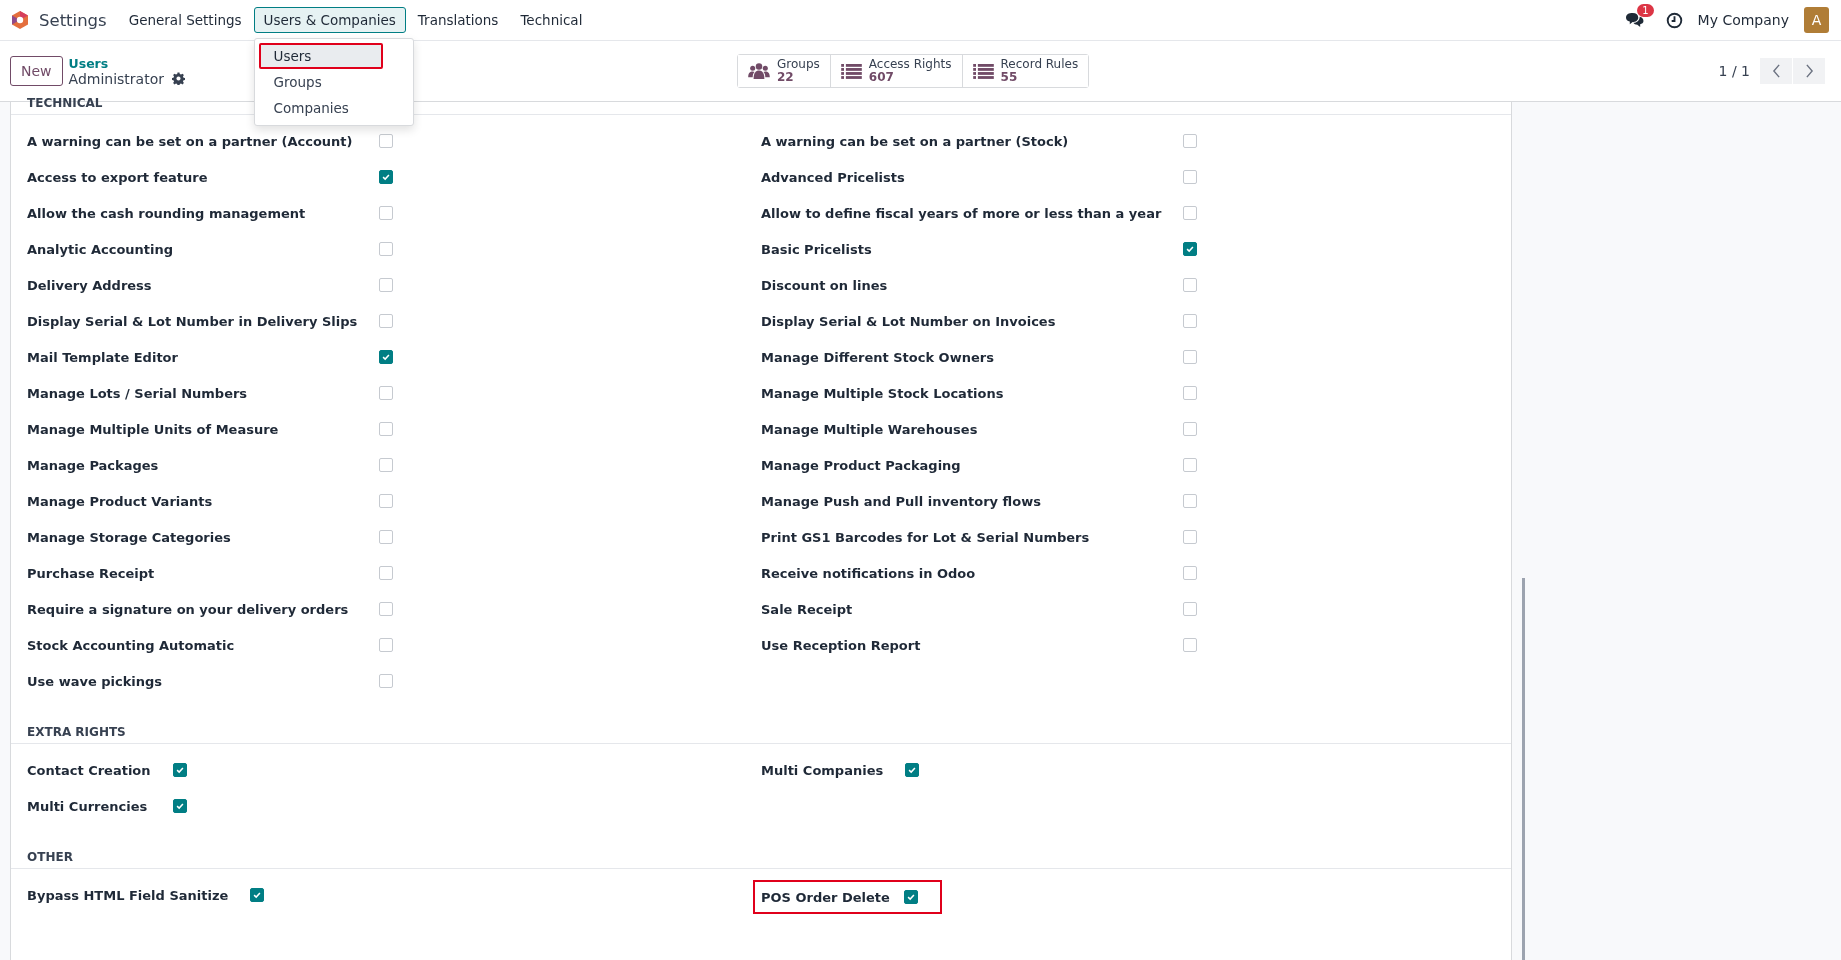 This screenshot has height=960, width=1841. I want to click on pager-value: 1 / 1, so click(1734, 71).